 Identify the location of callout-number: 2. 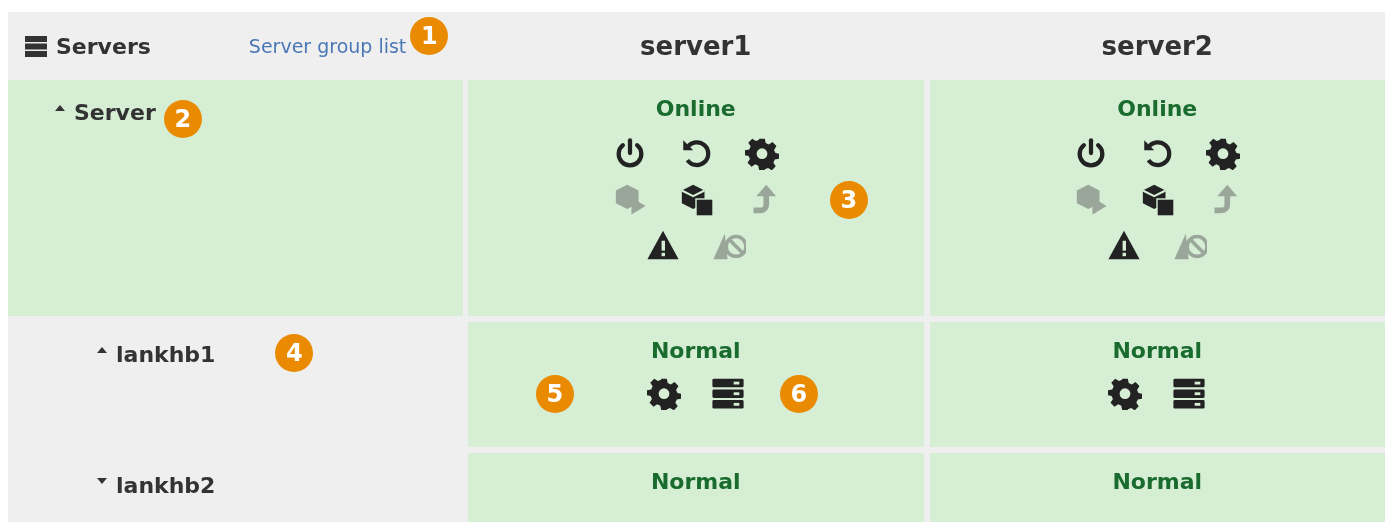
(182, 119).